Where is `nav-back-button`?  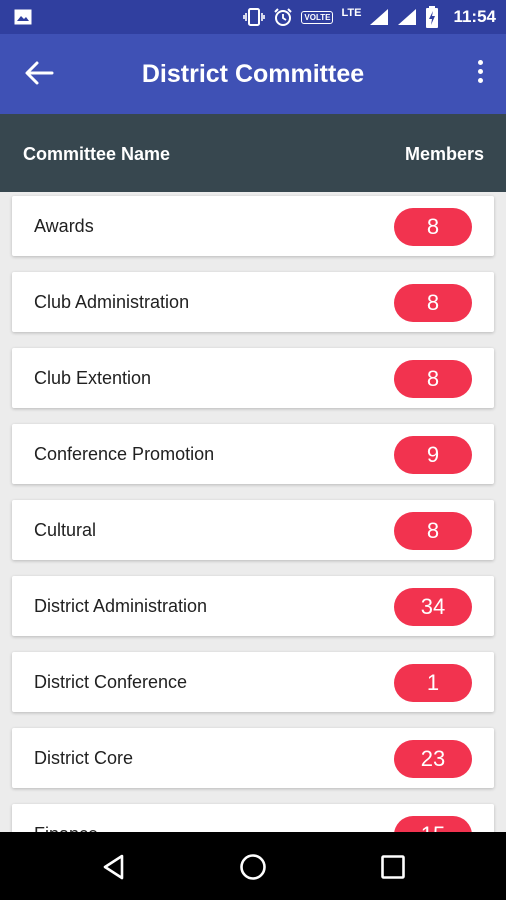
nav-back-button is located at coordinates (114, 867).